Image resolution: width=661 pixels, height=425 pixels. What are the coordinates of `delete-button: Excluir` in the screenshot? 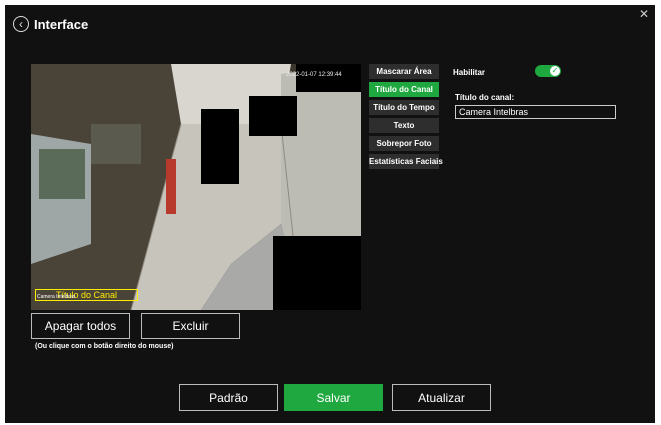 It's located at (190, 326).